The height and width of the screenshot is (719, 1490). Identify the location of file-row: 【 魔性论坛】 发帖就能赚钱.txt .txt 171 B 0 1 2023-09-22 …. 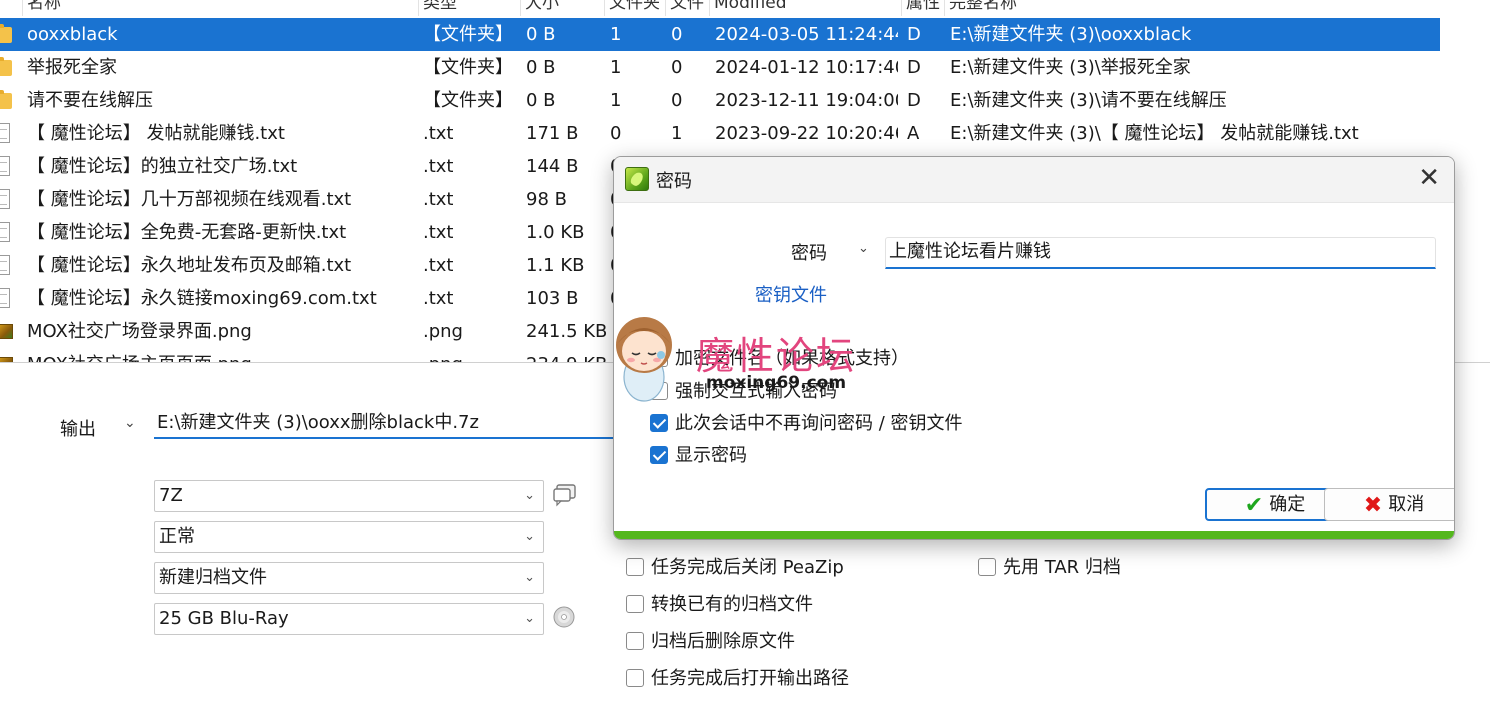
(720, 133).